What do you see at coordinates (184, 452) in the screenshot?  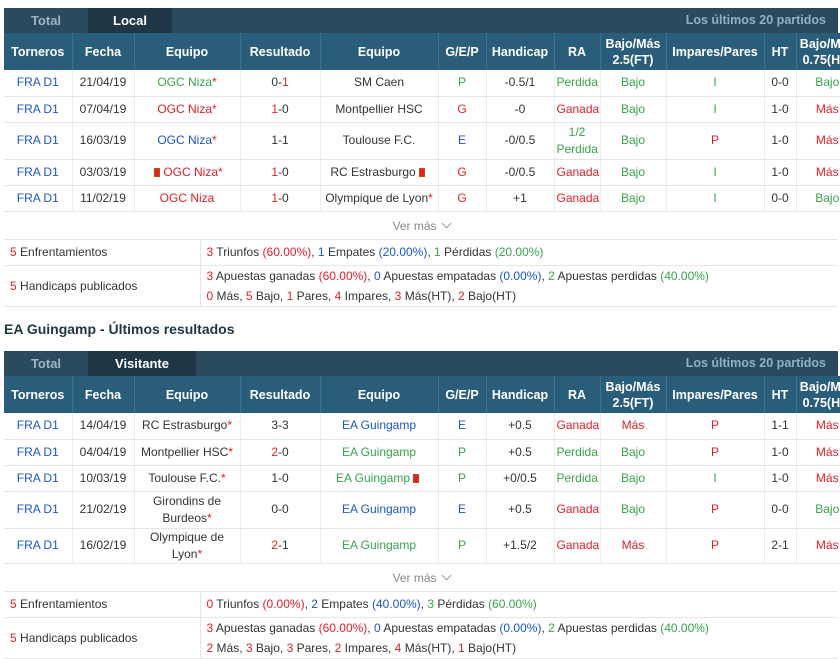 I see `home-team-name: Montpellier HSC` at bounding box center [184, 452].